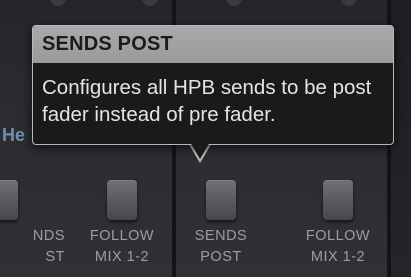 The width and height of the screenshot is (411, 277). Describe the element at coordinates (122, 200) in the screenshot. I see `follow-mix-button-left` at that location.